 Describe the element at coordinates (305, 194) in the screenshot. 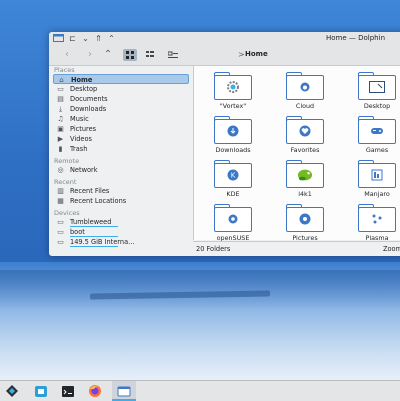

I see `folder-label: l4k1` at that location.